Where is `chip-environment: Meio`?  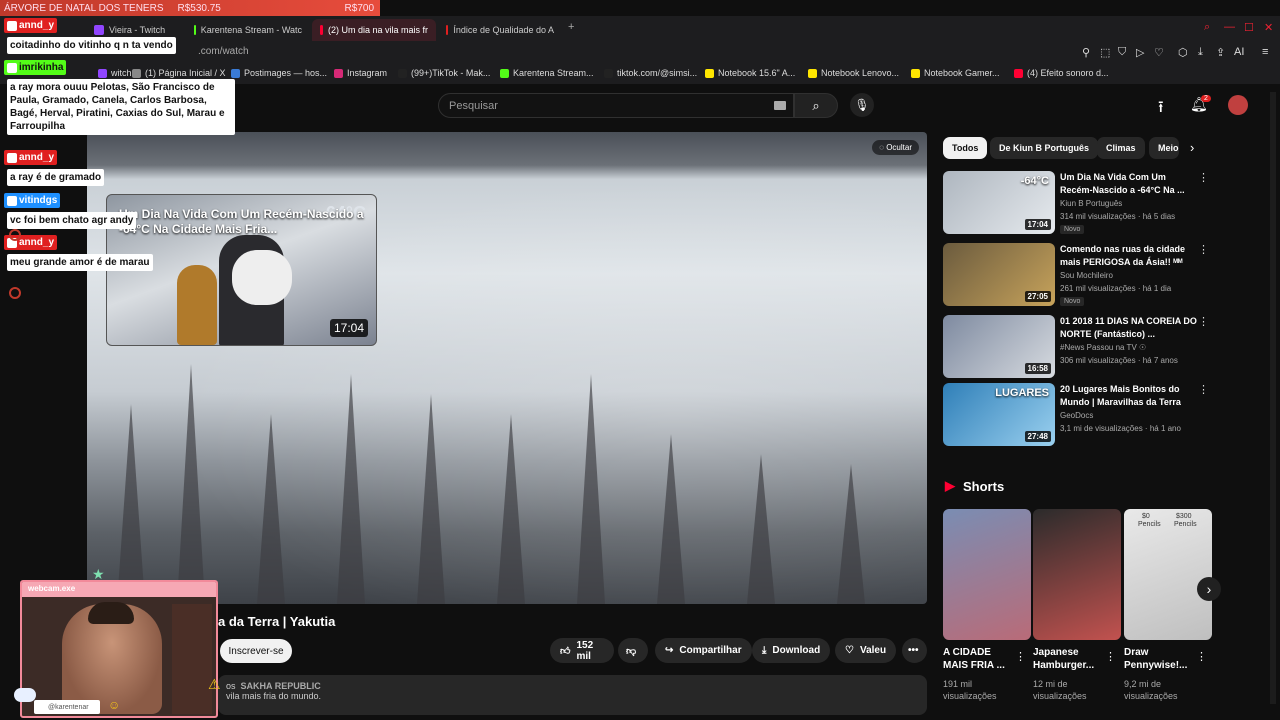
chip-environment: Meio is located at coordinates (1164, 148).